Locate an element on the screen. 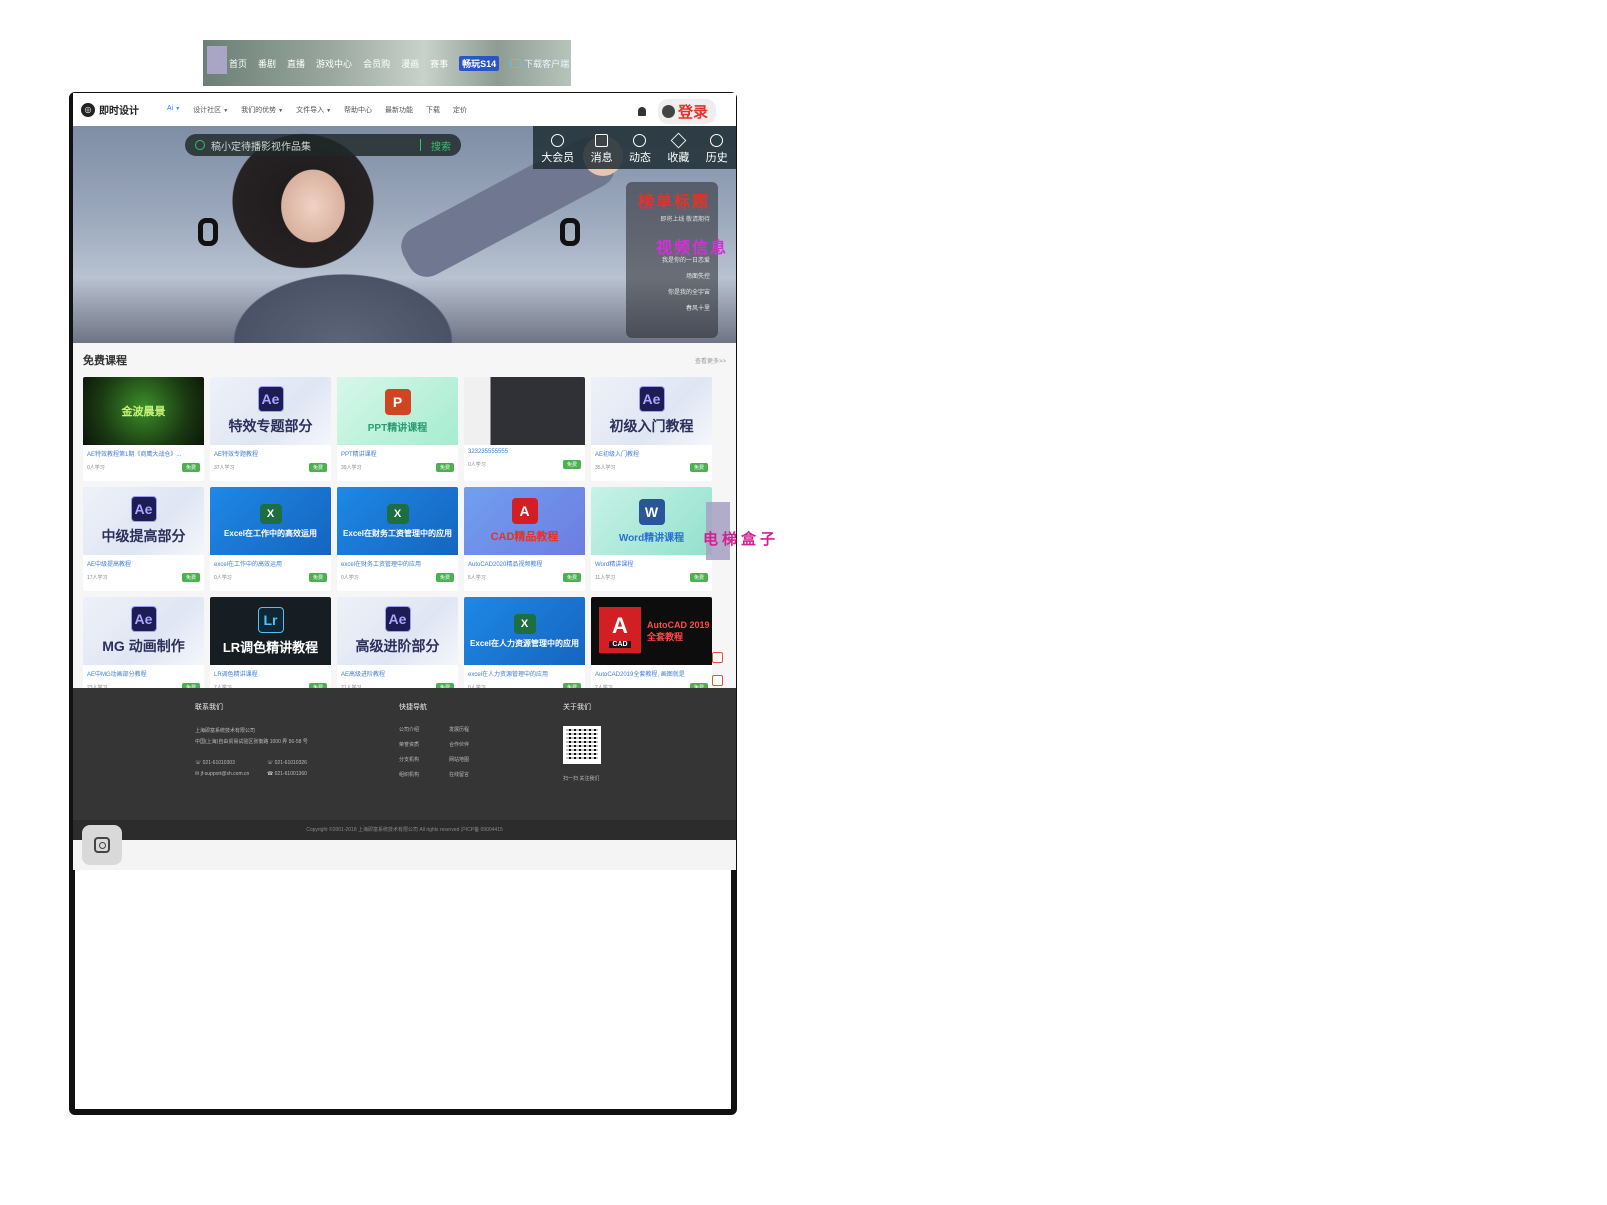 The height and width of the screenshot is (1205, 1607). strip-nav-comics: 漫画 is located at coordinates (410, 63).